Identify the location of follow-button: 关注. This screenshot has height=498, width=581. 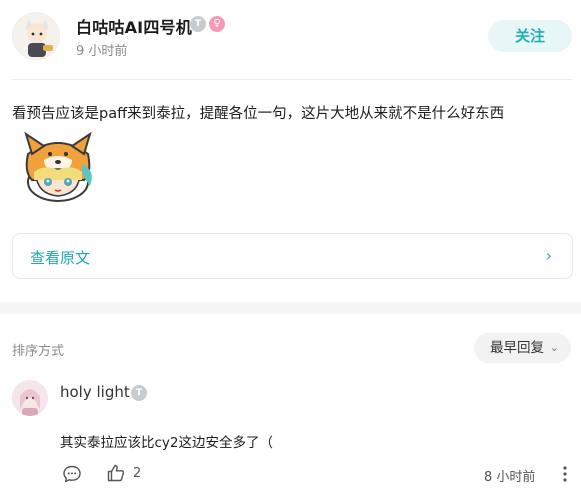
(530, 36).